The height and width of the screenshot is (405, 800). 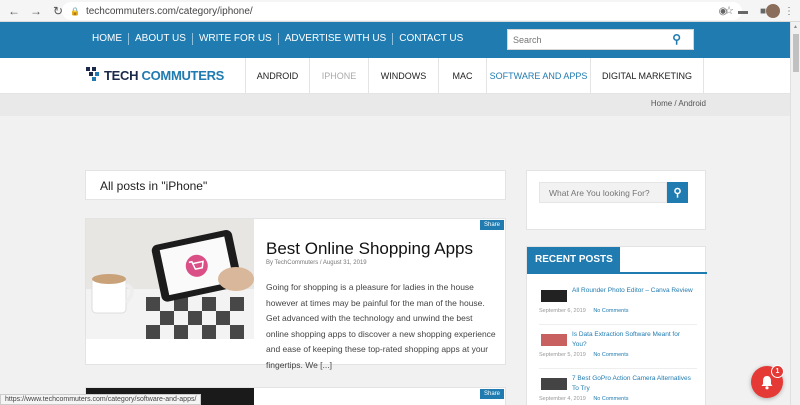 I want to click on topnav-advertise-with-us: ADVERTISE WITH US, so click(x=336, y=39).